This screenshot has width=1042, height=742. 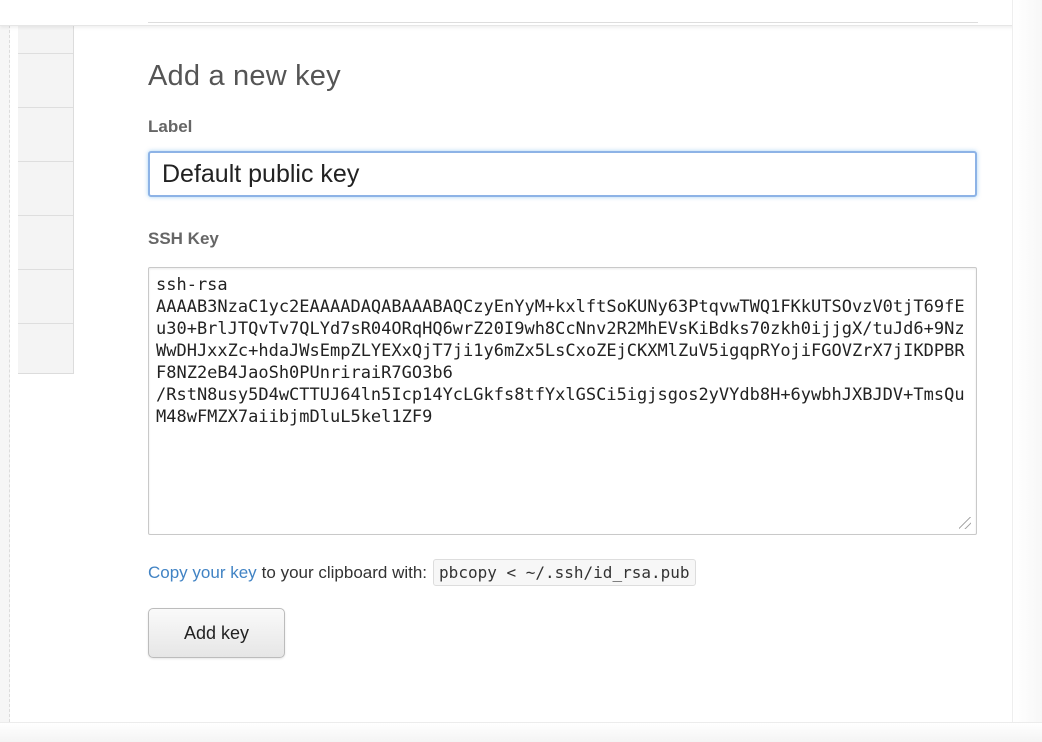 I want to click on copy-hint-text: to your clipboard with:, so click(x=344, y=572).